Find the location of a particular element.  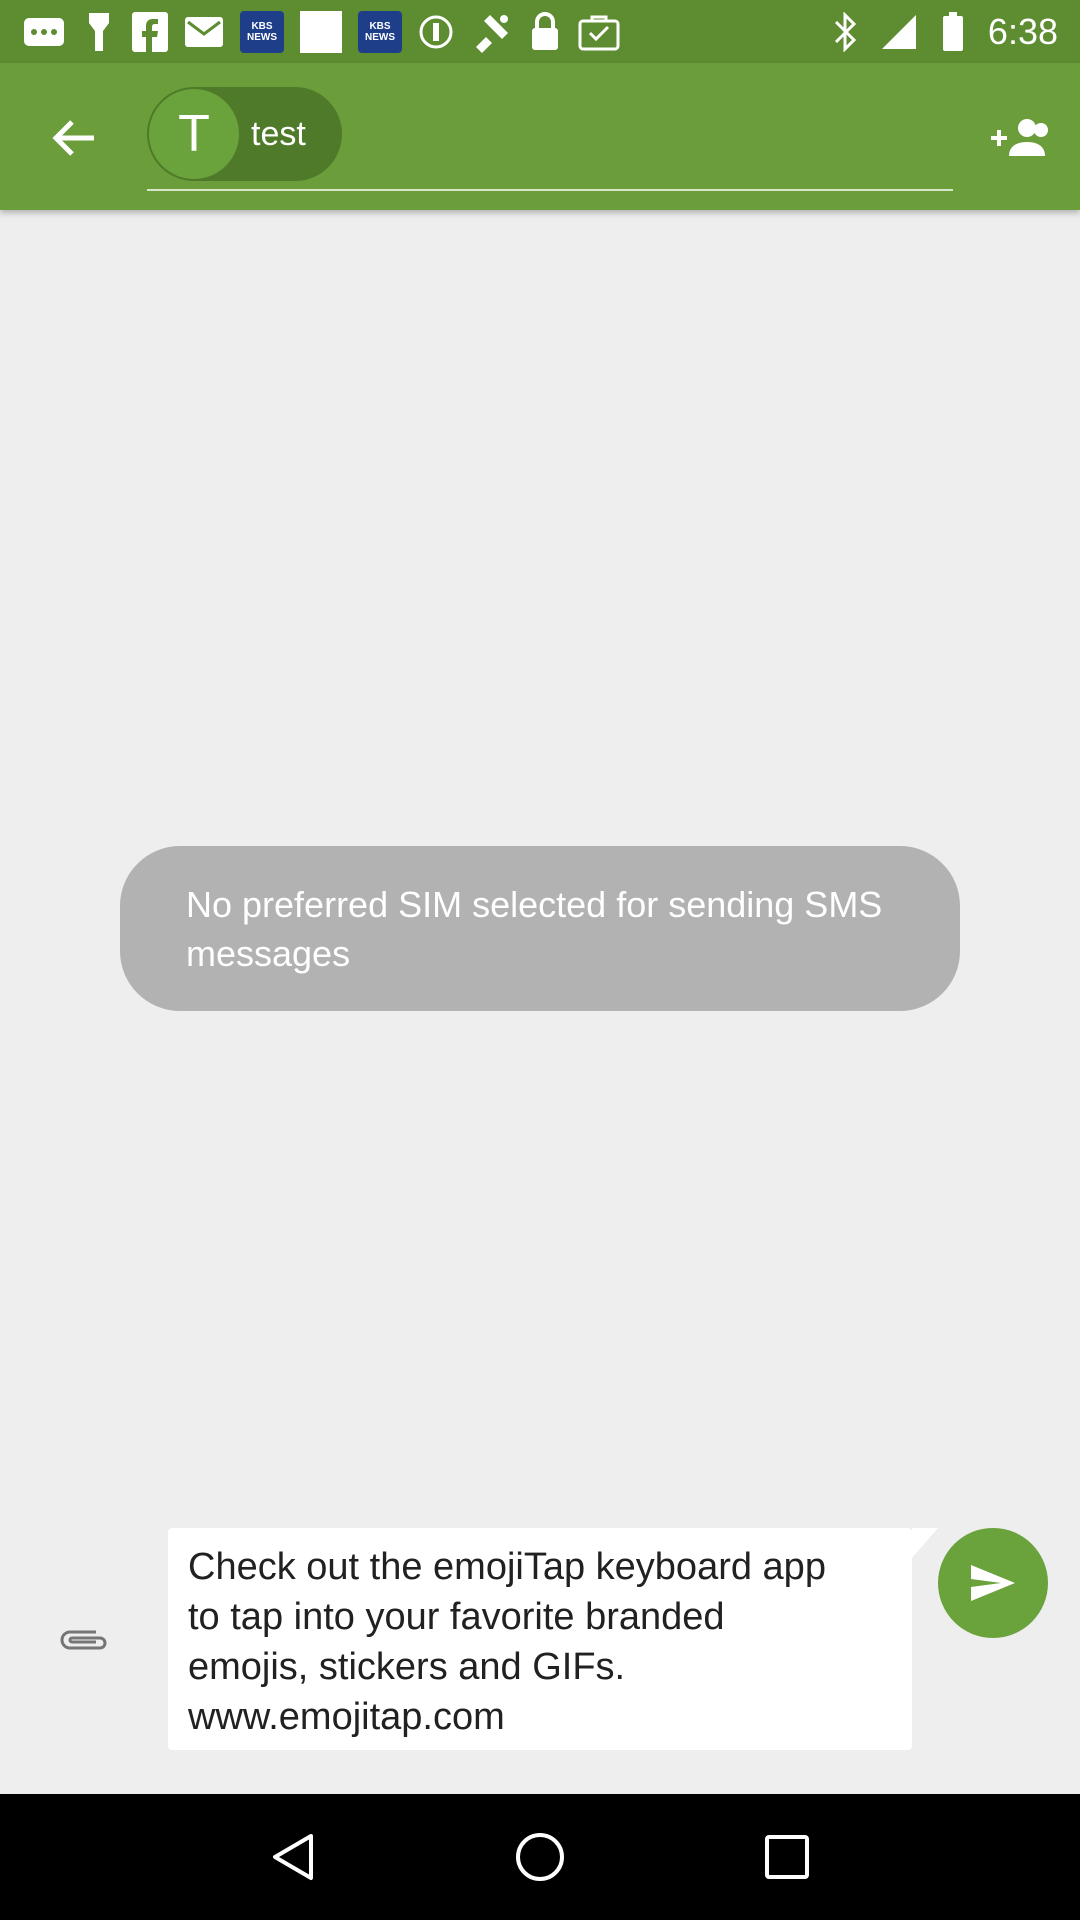

add-contact-button is located at coordinates (1019, 138).